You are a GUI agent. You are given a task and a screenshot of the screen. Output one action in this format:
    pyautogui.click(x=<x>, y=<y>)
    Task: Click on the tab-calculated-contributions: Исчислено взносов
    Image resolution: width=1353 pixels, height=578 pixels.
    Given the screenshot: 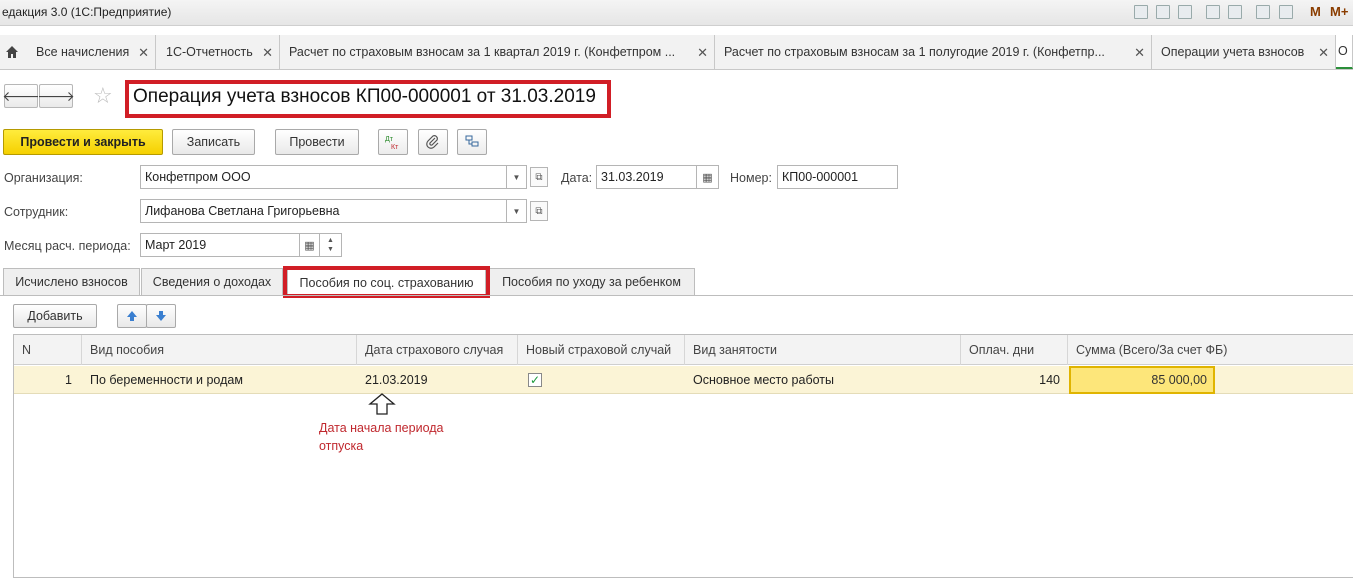 What is the action you would take?
    pyautogui.click(x=71, y=281)
    